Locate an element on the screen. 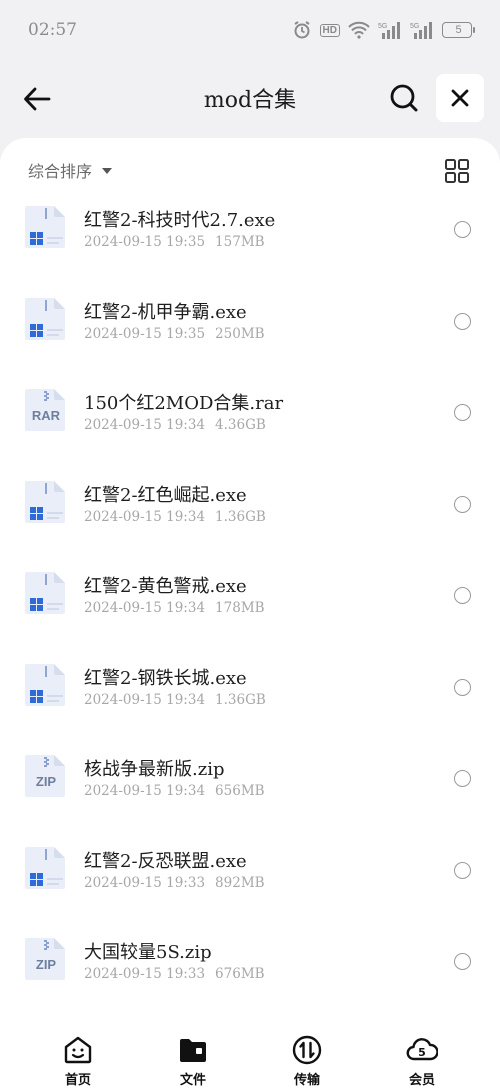 This screenshot has width=500, height=1090. back-button is located at coordinates (37, 99).